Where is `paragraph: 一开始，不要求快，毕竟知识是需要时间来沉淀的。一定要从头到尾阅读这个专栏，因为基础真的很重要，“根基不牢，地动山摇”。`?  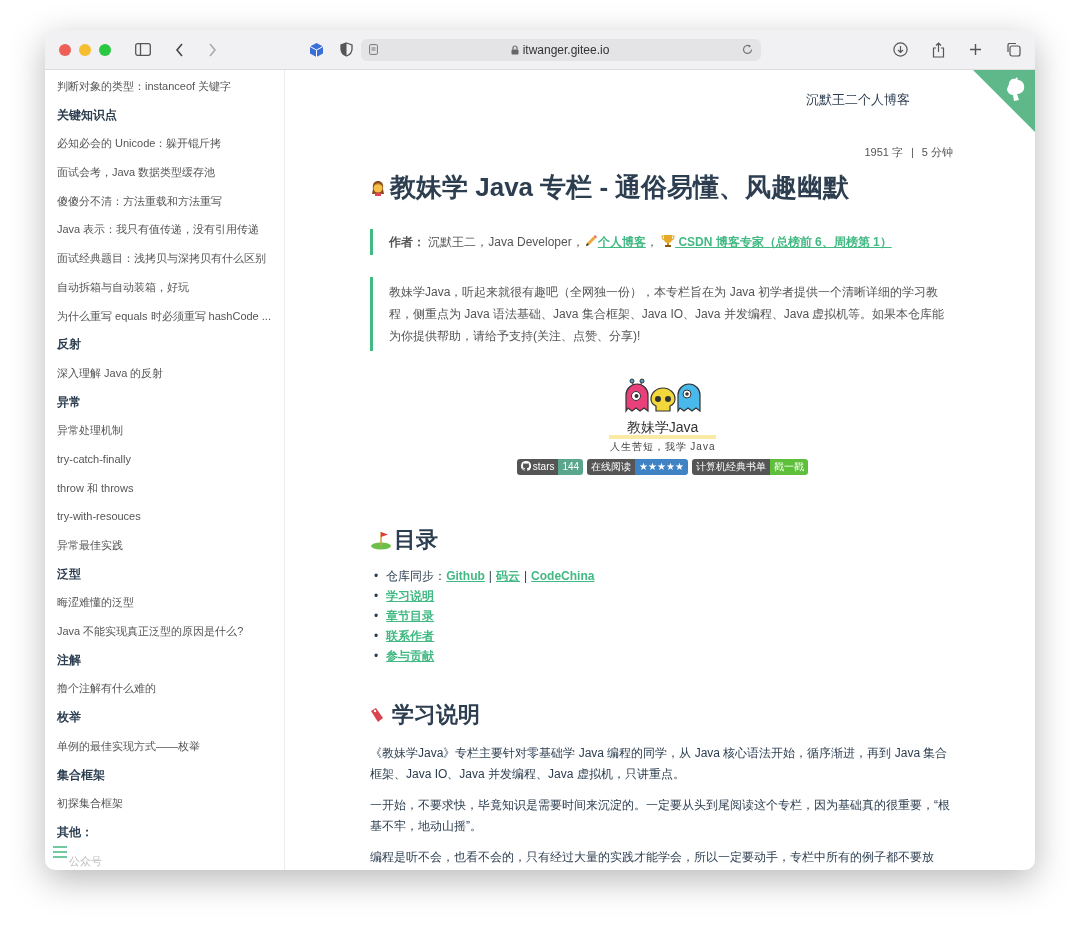
paragraph: 一开始，不要求快，毕竟知识是需要时间来沉淀的。一定要从头到尾阅读这个专栏，因为基础真的很重要，“根基不牢，地动山摇”。 is located at coordinates (660, 816).